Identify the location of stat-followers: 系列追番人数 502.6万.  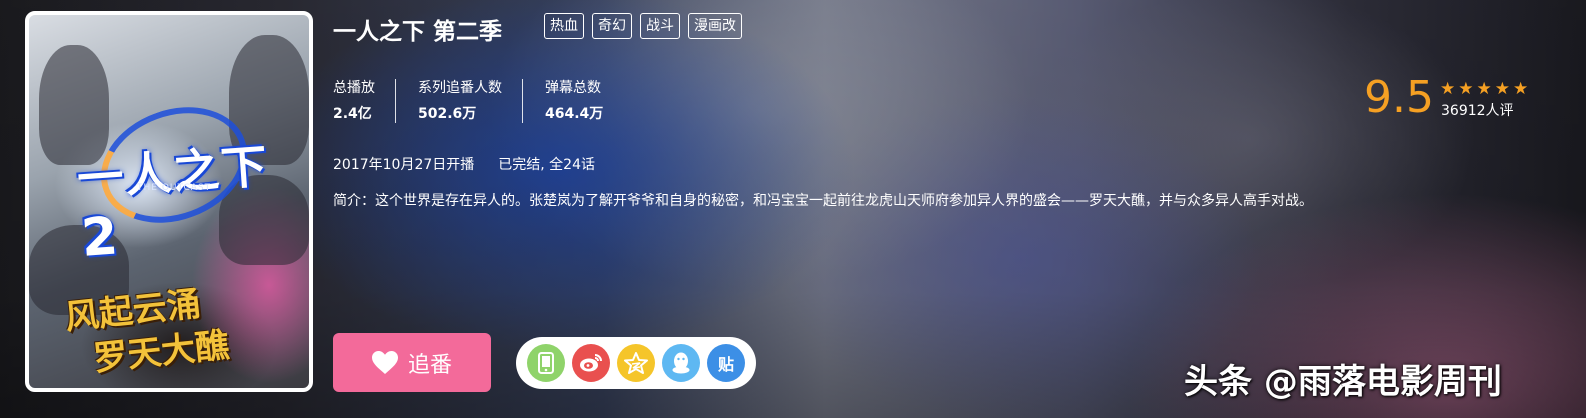
(458, 101).